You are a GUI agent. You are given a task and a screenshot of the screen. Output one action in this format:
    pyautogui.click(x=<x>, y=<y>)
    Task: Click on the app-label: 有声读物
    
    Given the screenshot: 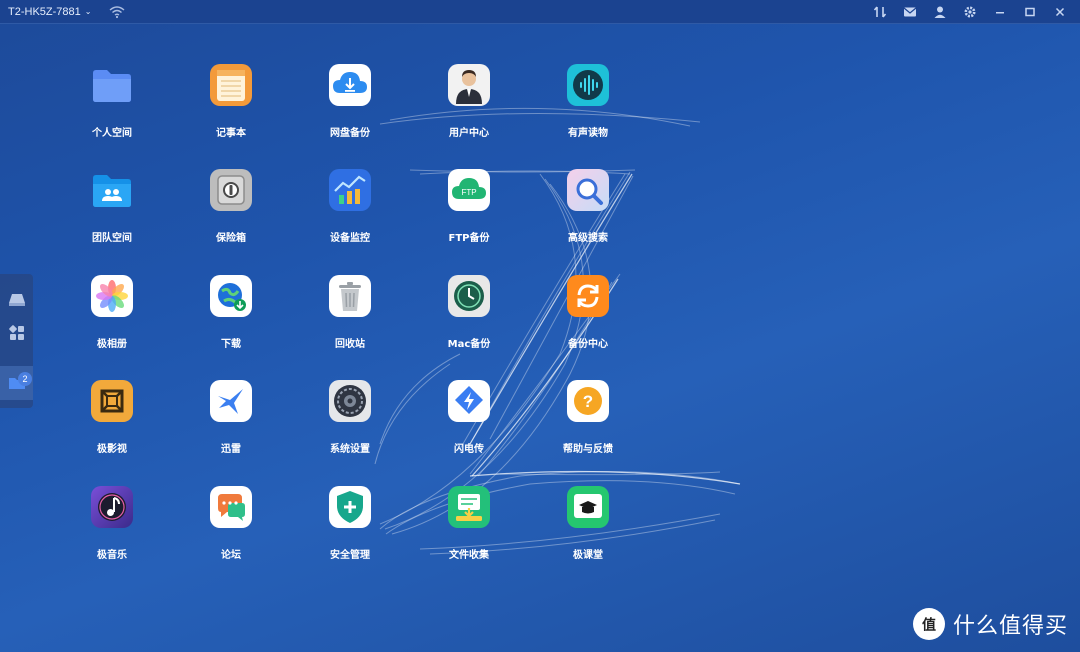 What is the action you would take?
    pyautogui.click(x=588, y=133)
    